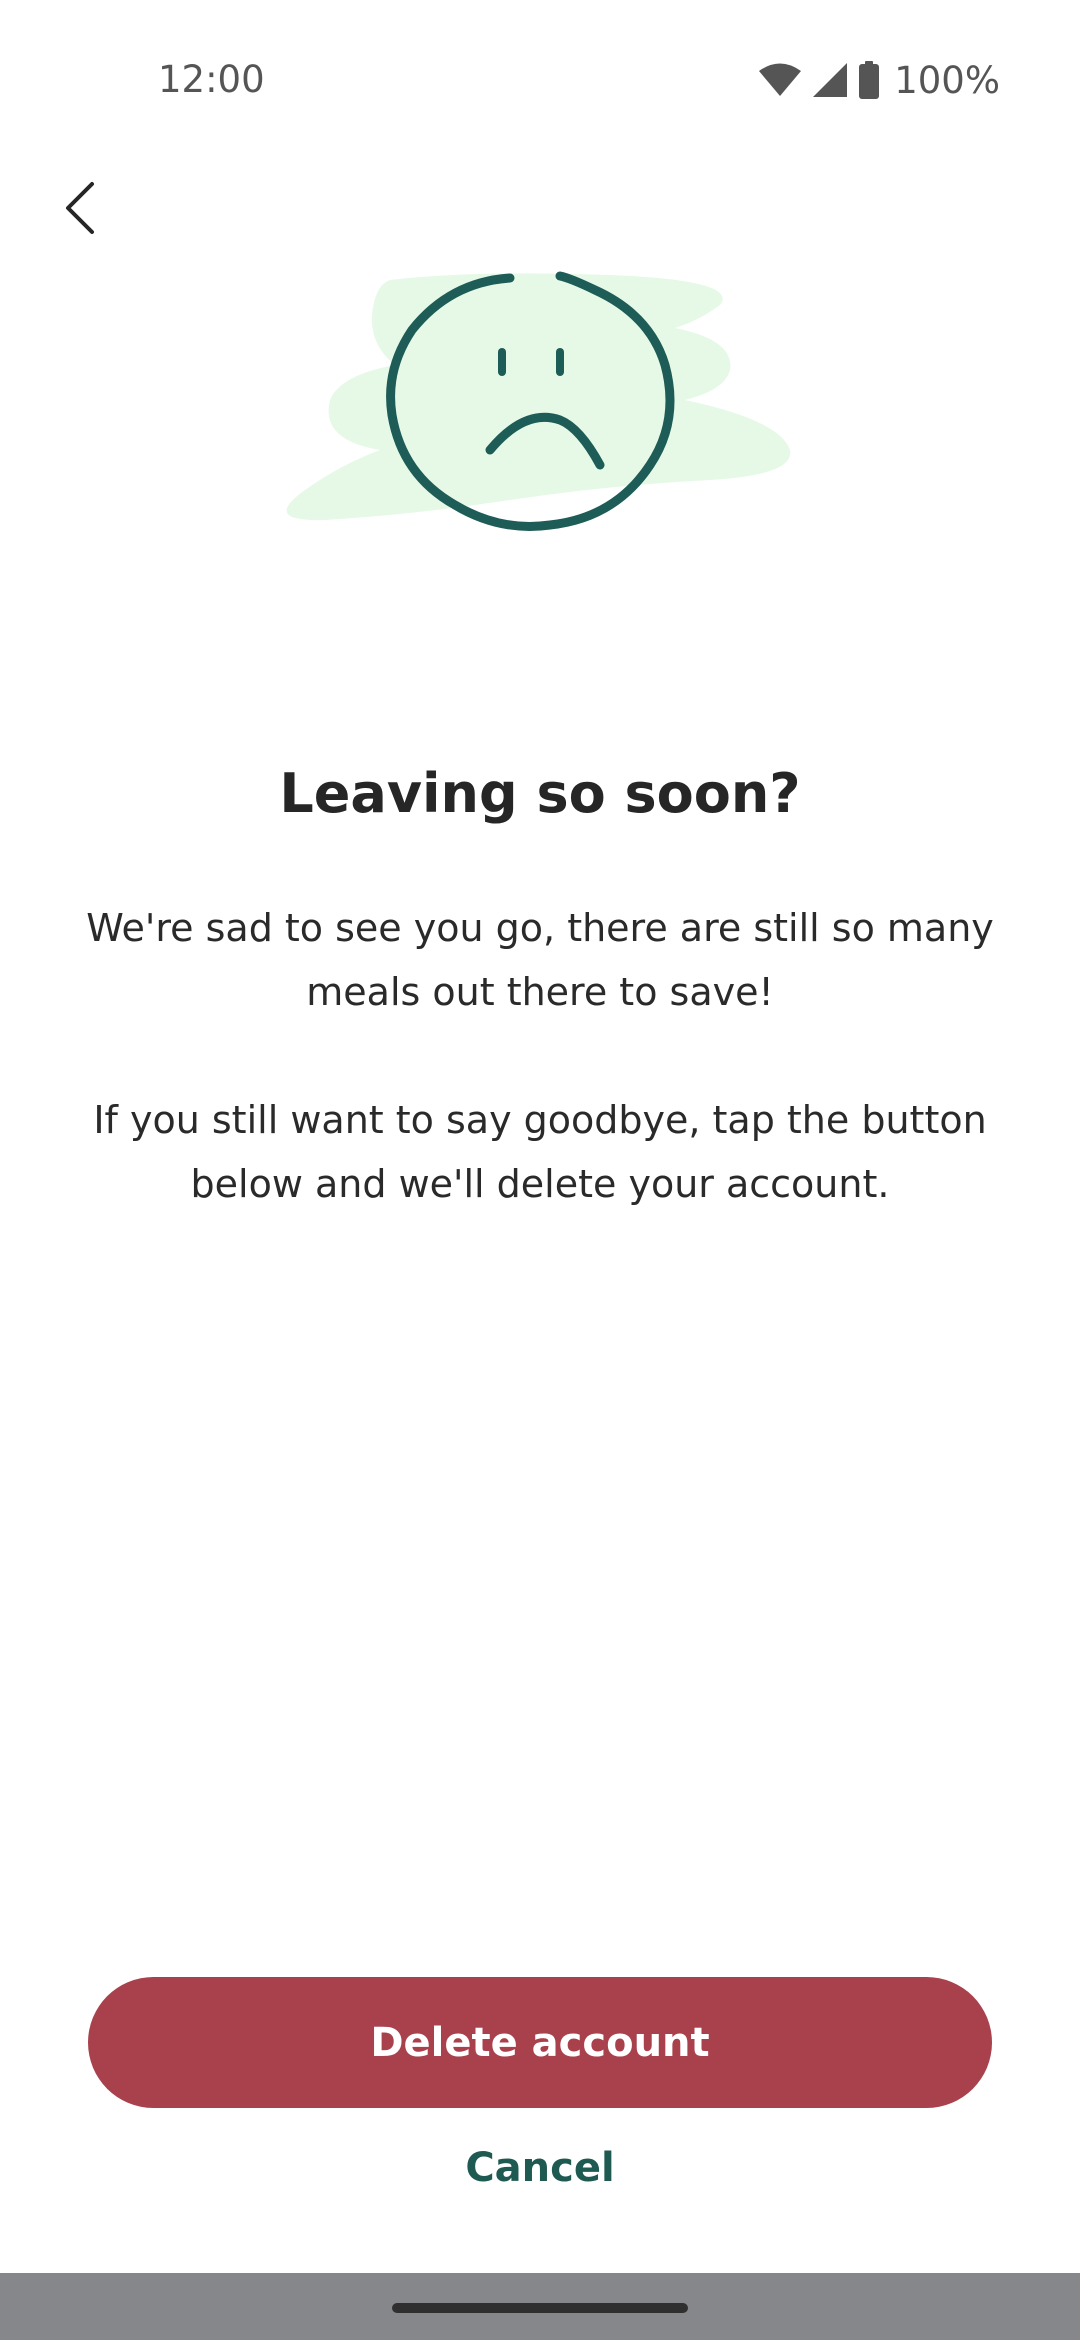 This screenshot has height=2340, width=1080. I want to click on illustration-blob, so click(538, 397).